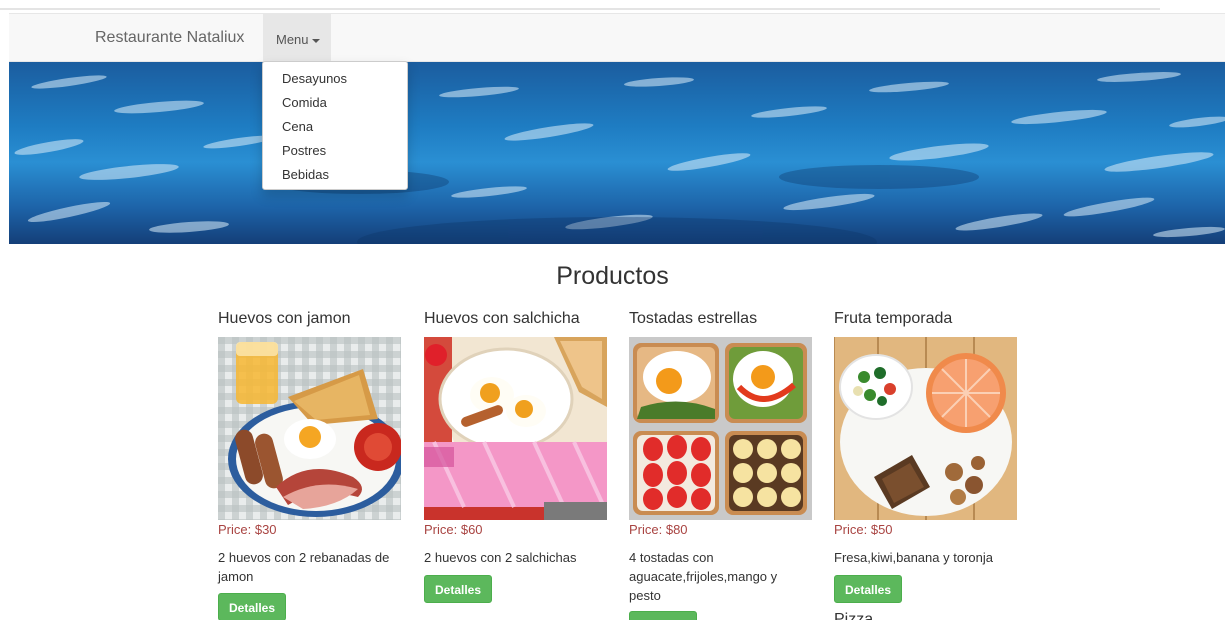  Describe the element at coordinates (658, 529) in the screenshot. I see `product-price: Price: $80` at that location.